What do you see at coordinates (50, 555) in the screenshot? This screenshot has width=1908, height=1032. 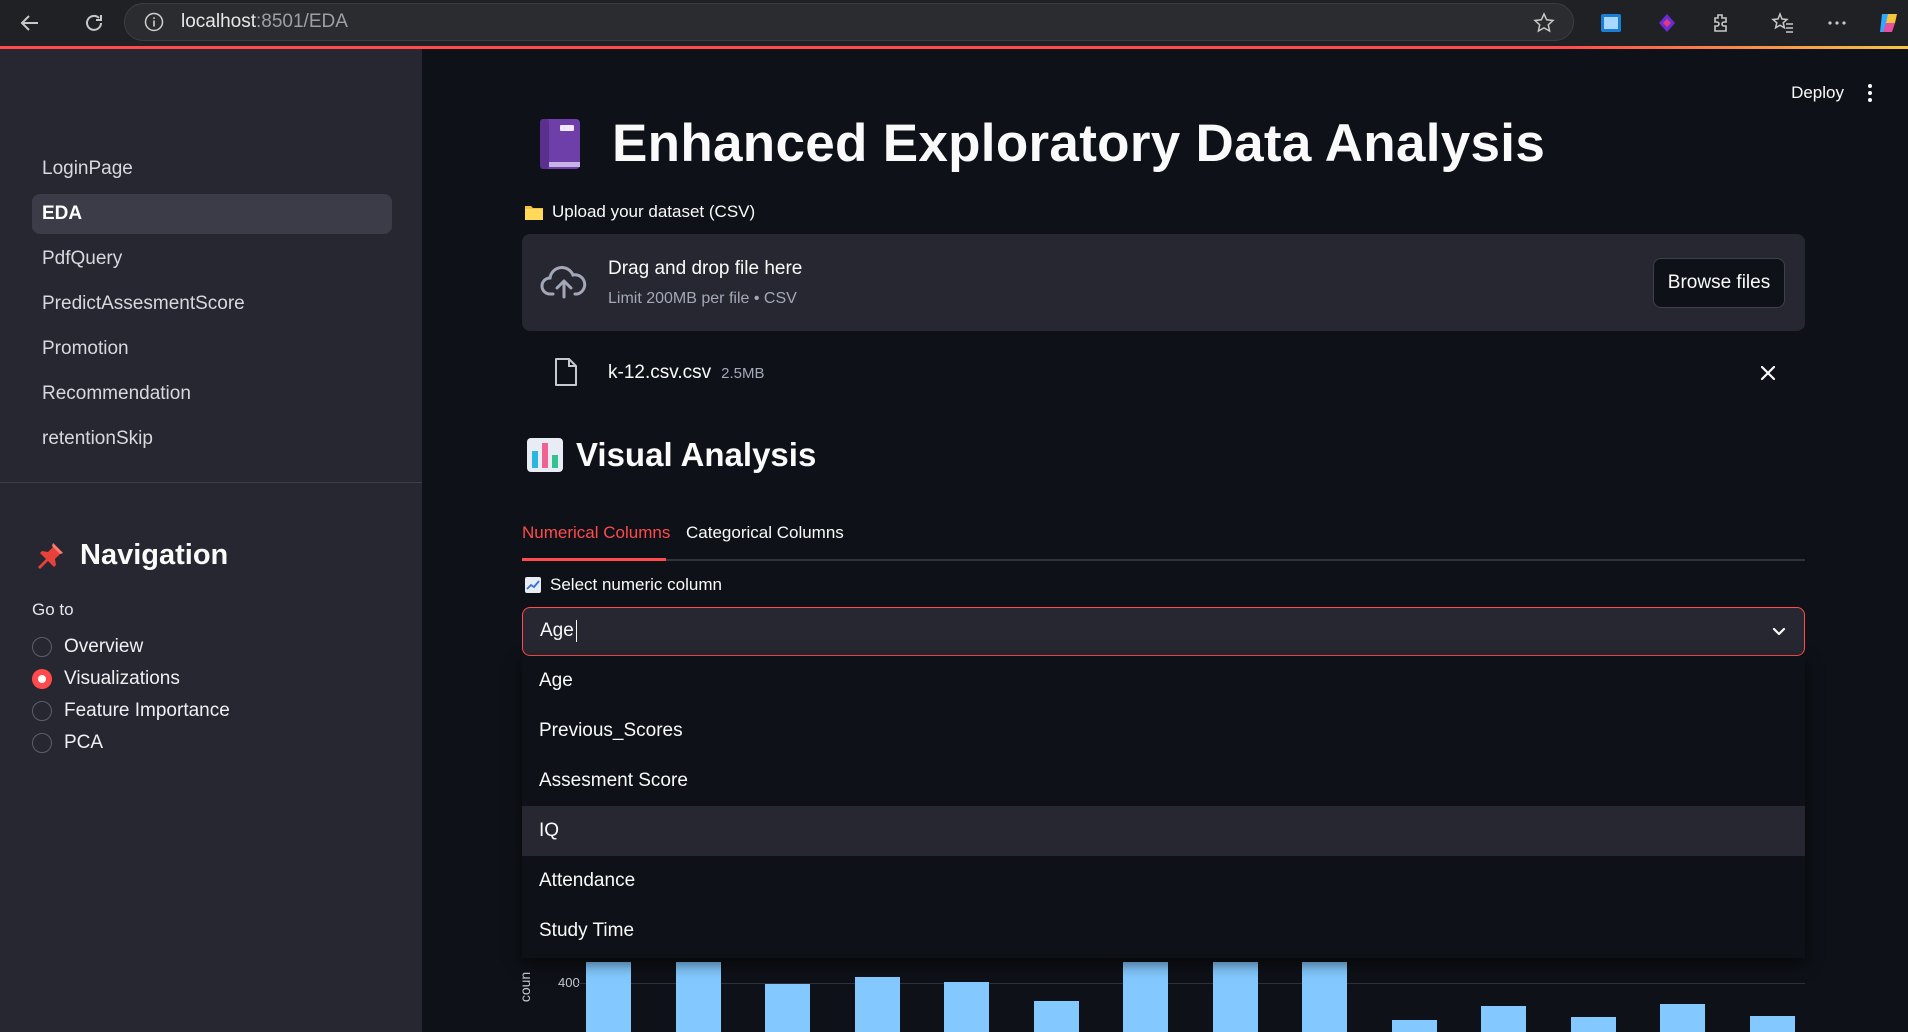 I see `pushpin-icon` at bounding box center [50, 555].